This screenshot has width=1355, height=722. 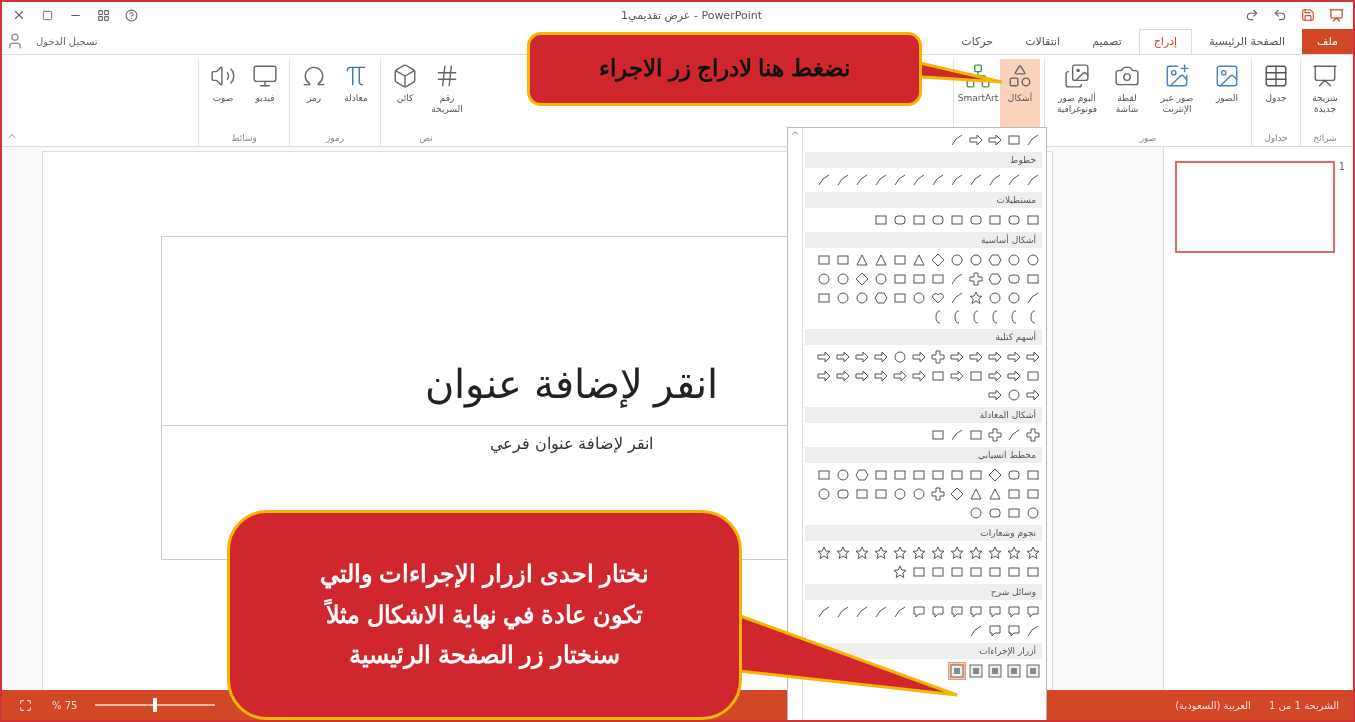 What do you see at coordinates (223, 96) in the screenshot?
I see `ribbon-button: صوت` at bounding box center [223, 96].